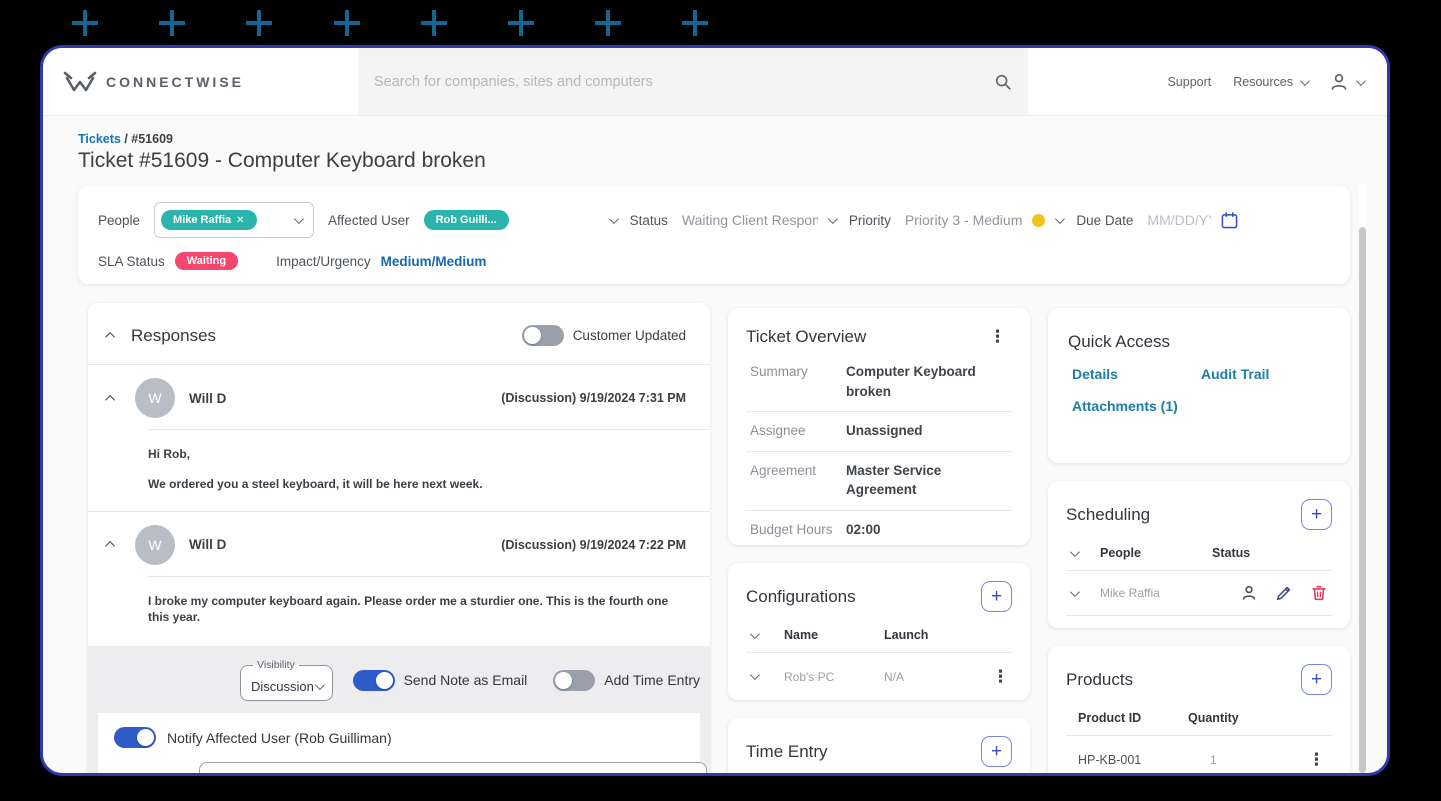 The image size is (1441, 801). I want to click on search-input, so click(684, 81).